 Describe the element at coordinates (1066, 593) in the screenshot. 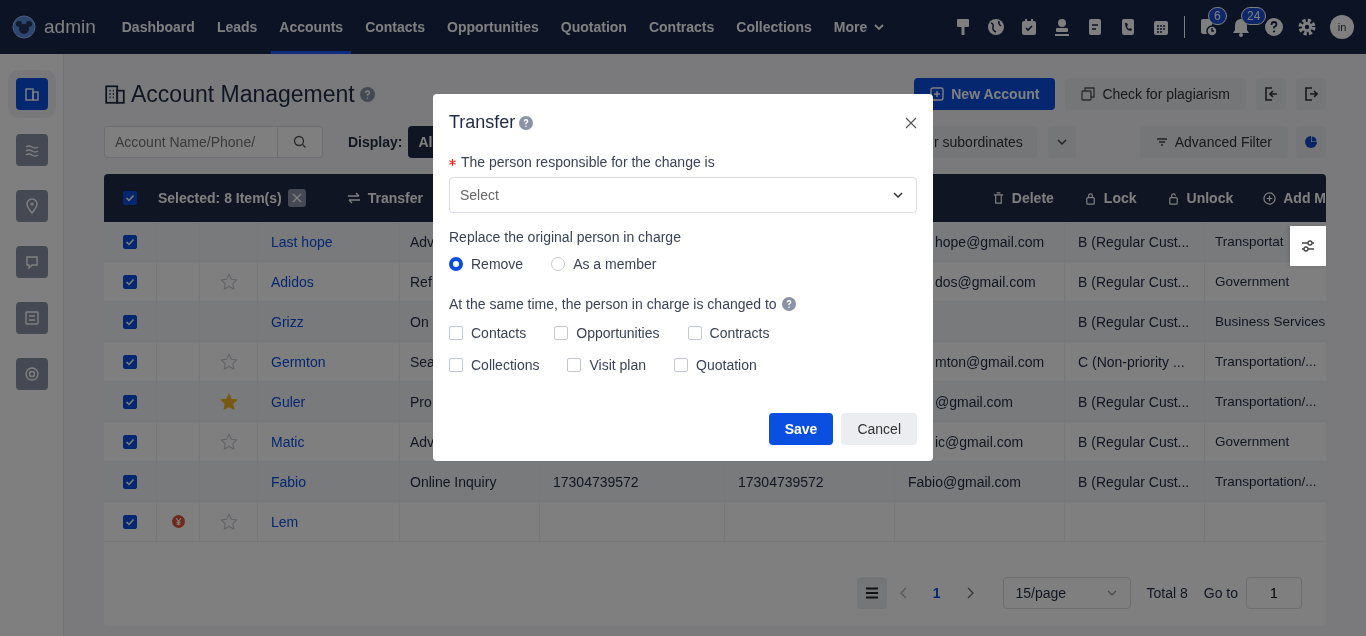

I see `page-size-select: 15/page` at that location.